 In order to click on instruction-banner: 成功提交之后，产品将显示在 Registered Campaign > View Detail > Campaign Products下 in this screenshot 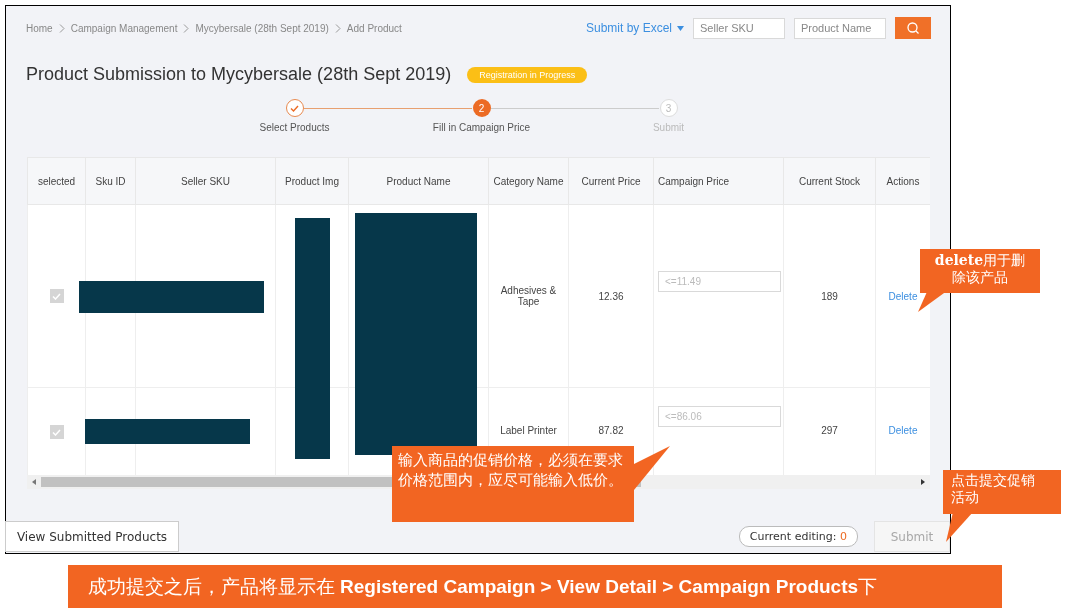, I will do `click(535, 586)`.